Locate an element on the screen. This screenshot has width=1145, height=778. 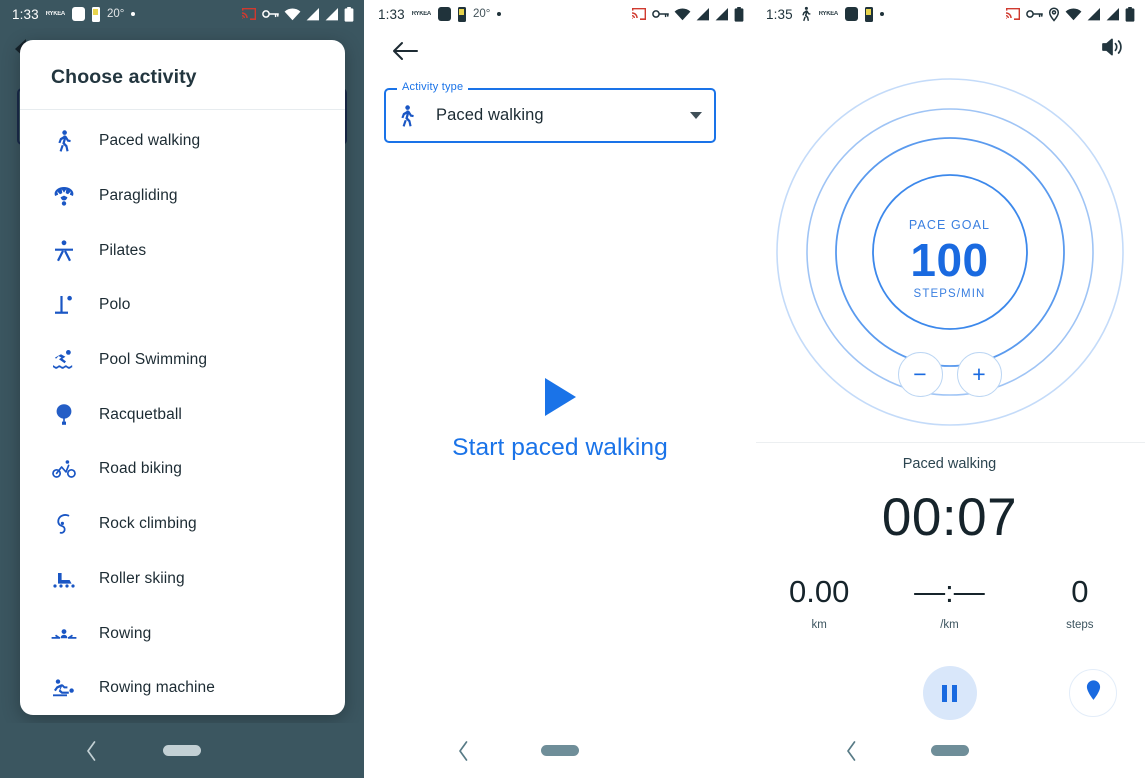
list-item-paced-walking: Paced walking is located at coordinates (182, 141).